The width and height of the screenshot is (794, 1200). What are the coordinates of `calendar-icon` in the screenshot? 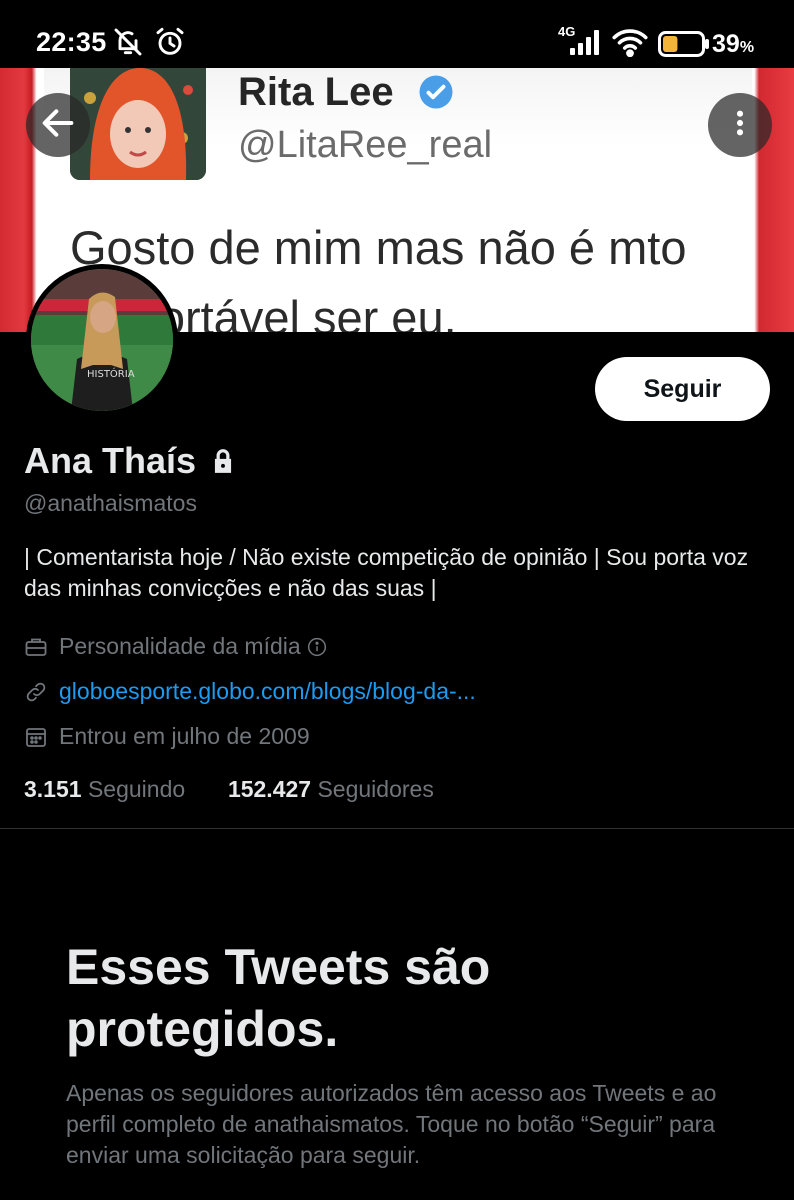 It's located at (36, 737).